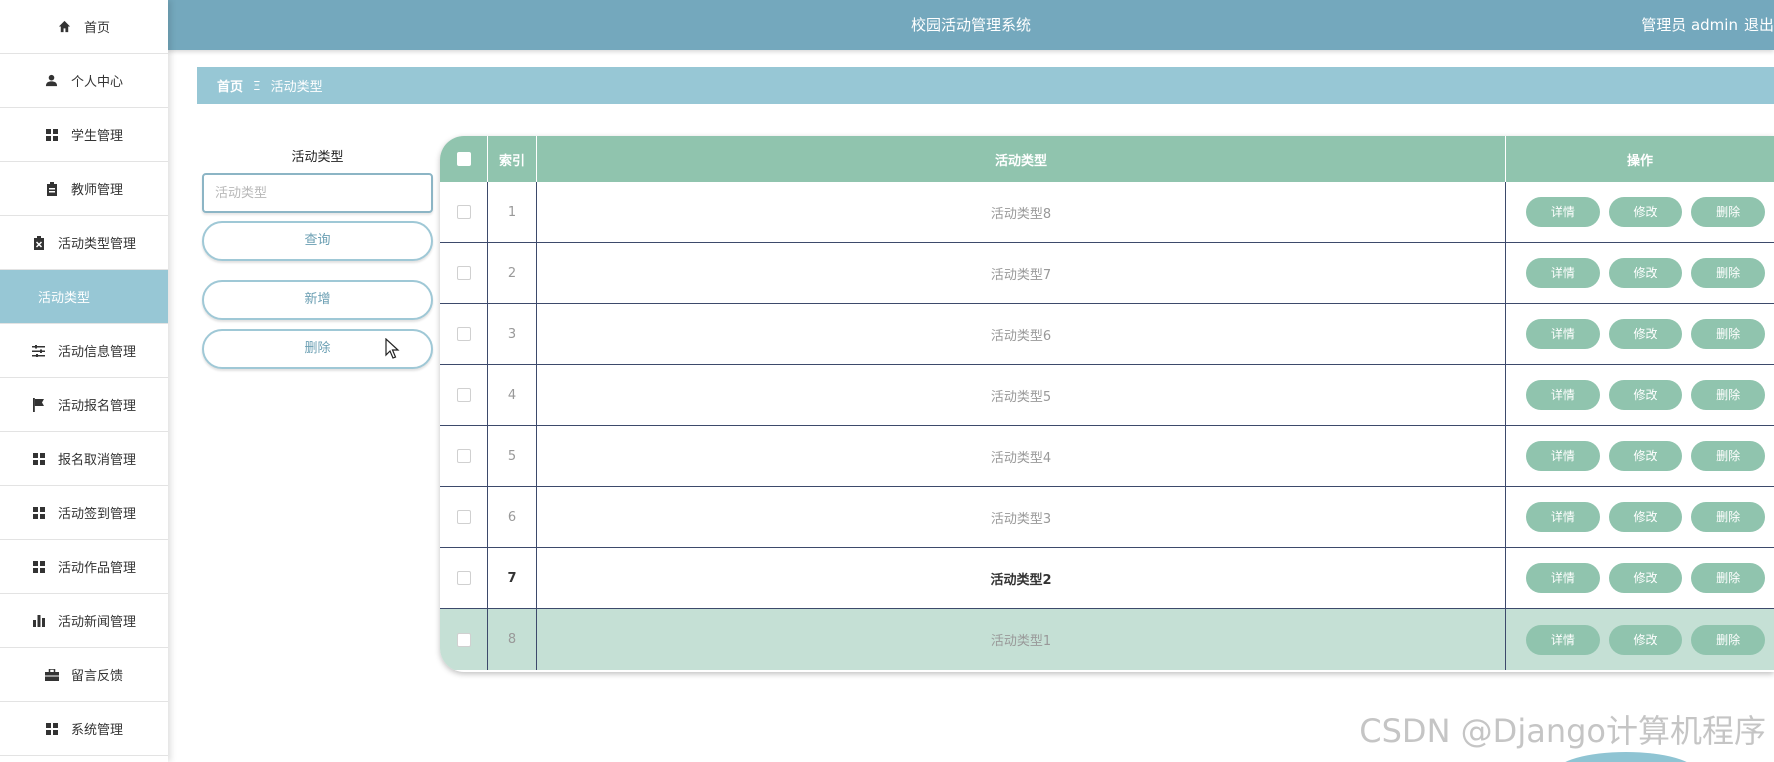 Image resolution: width=1774 pixels, height=762 pixels. Describe the element at coordinates (84, 405) in the screenshot. I see `sidebar-item-activity-signup: 活动报名管理` at that location.